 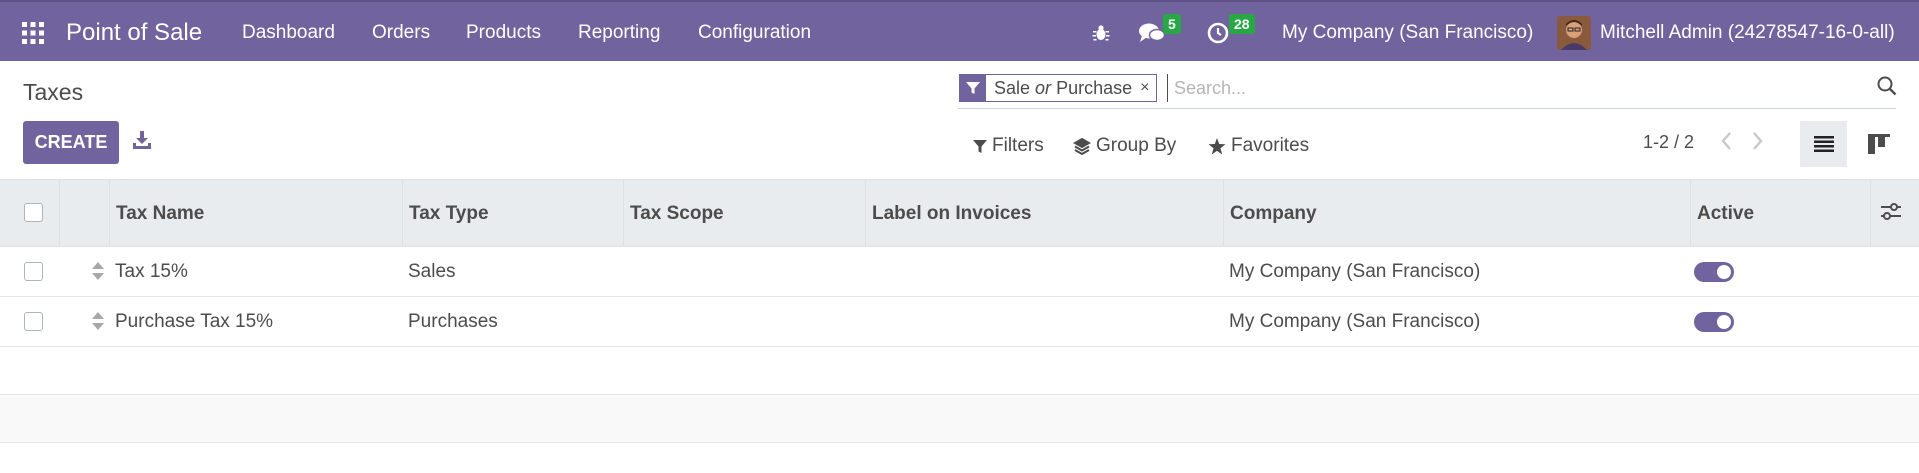 I want to click on cell-tax-type: Sales, so click(x=432, y=271).